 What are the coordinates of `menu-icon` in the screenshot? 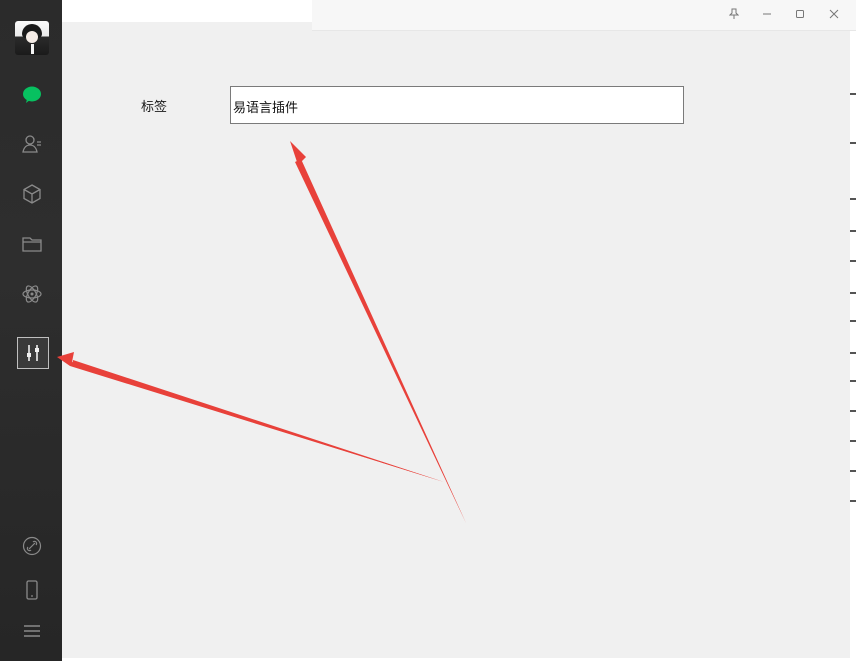 It's located at (32, 631).